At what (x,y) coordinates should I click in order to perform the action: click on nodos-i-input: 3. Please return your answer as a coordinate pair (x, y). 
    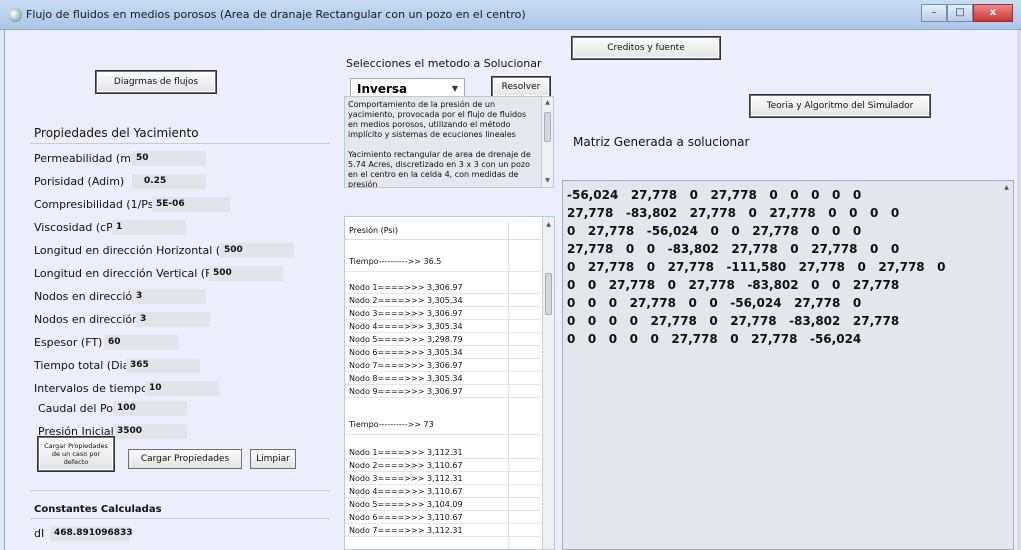
    Looking at the image, I should click on (169, 296).